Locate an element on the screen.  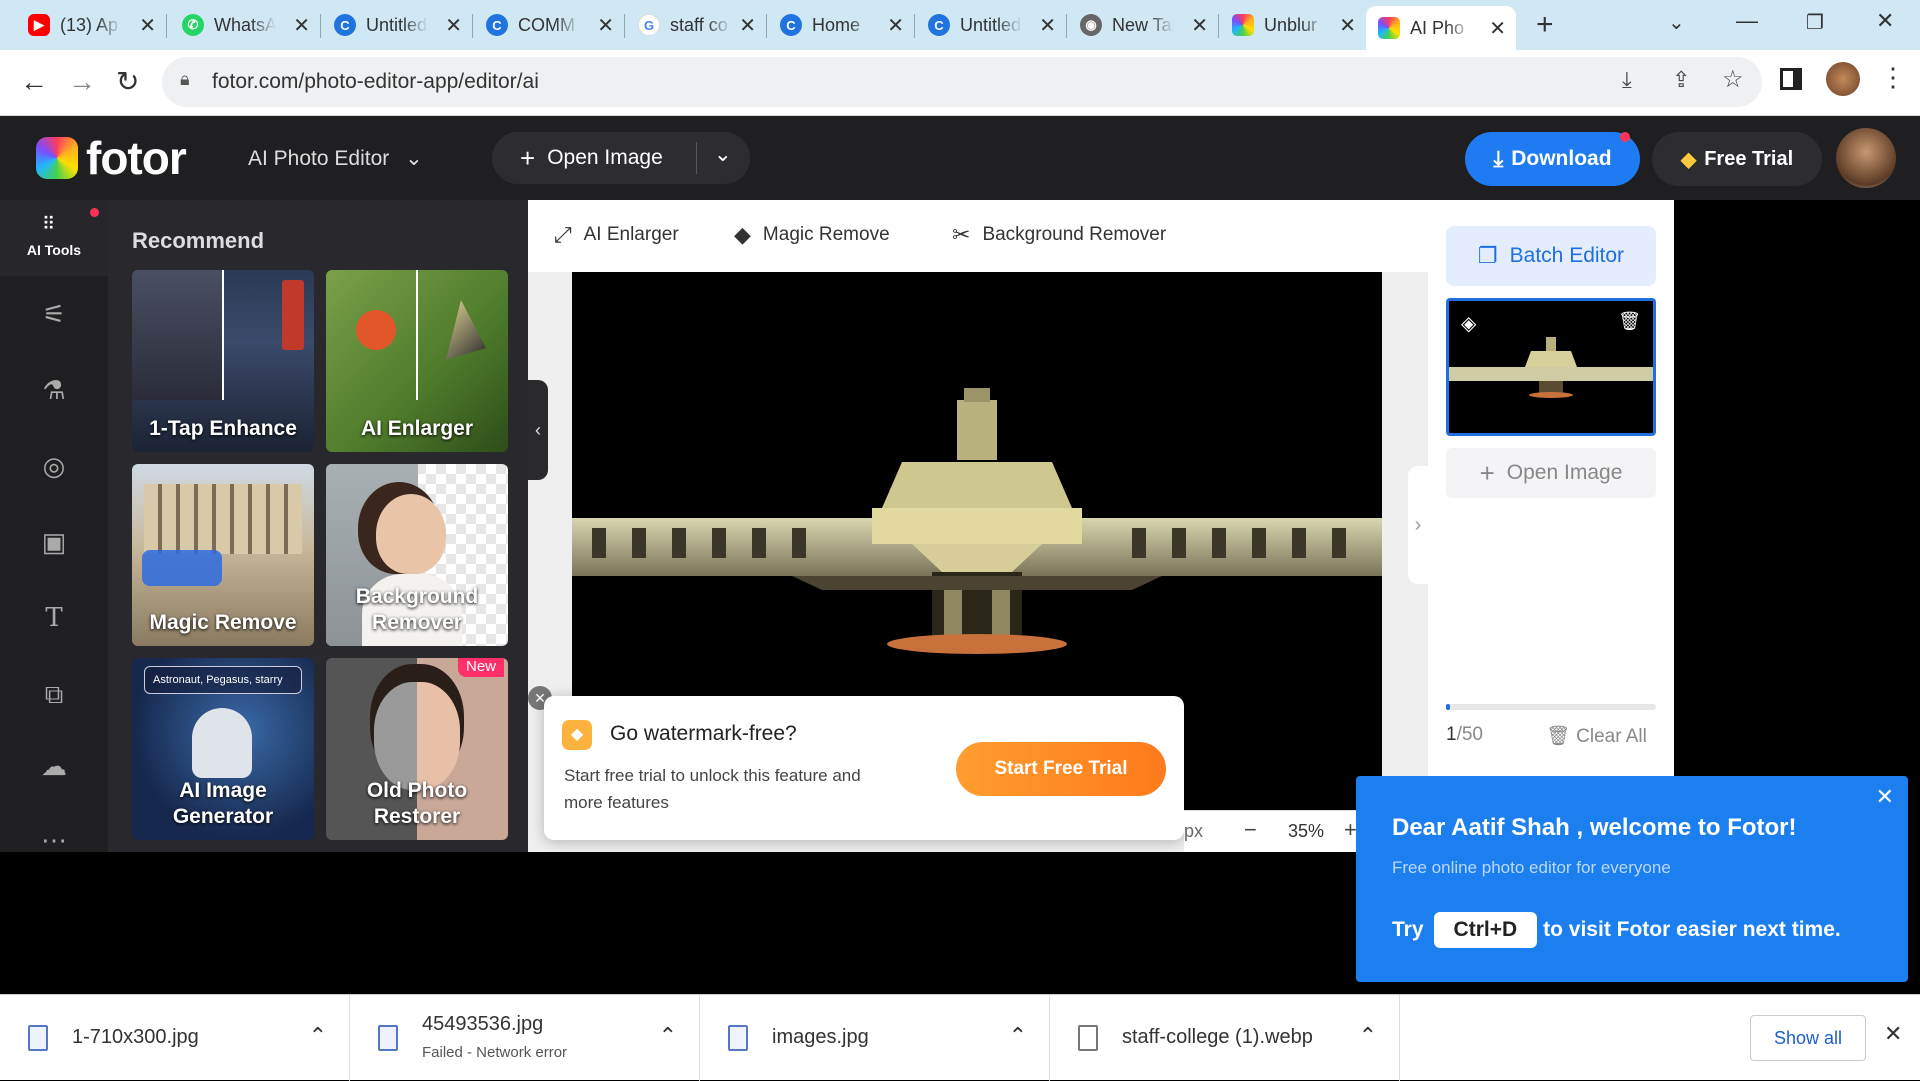
url-text: fotor.com/photo-editor-app/editor/ai is located at coordinates (375, 81).